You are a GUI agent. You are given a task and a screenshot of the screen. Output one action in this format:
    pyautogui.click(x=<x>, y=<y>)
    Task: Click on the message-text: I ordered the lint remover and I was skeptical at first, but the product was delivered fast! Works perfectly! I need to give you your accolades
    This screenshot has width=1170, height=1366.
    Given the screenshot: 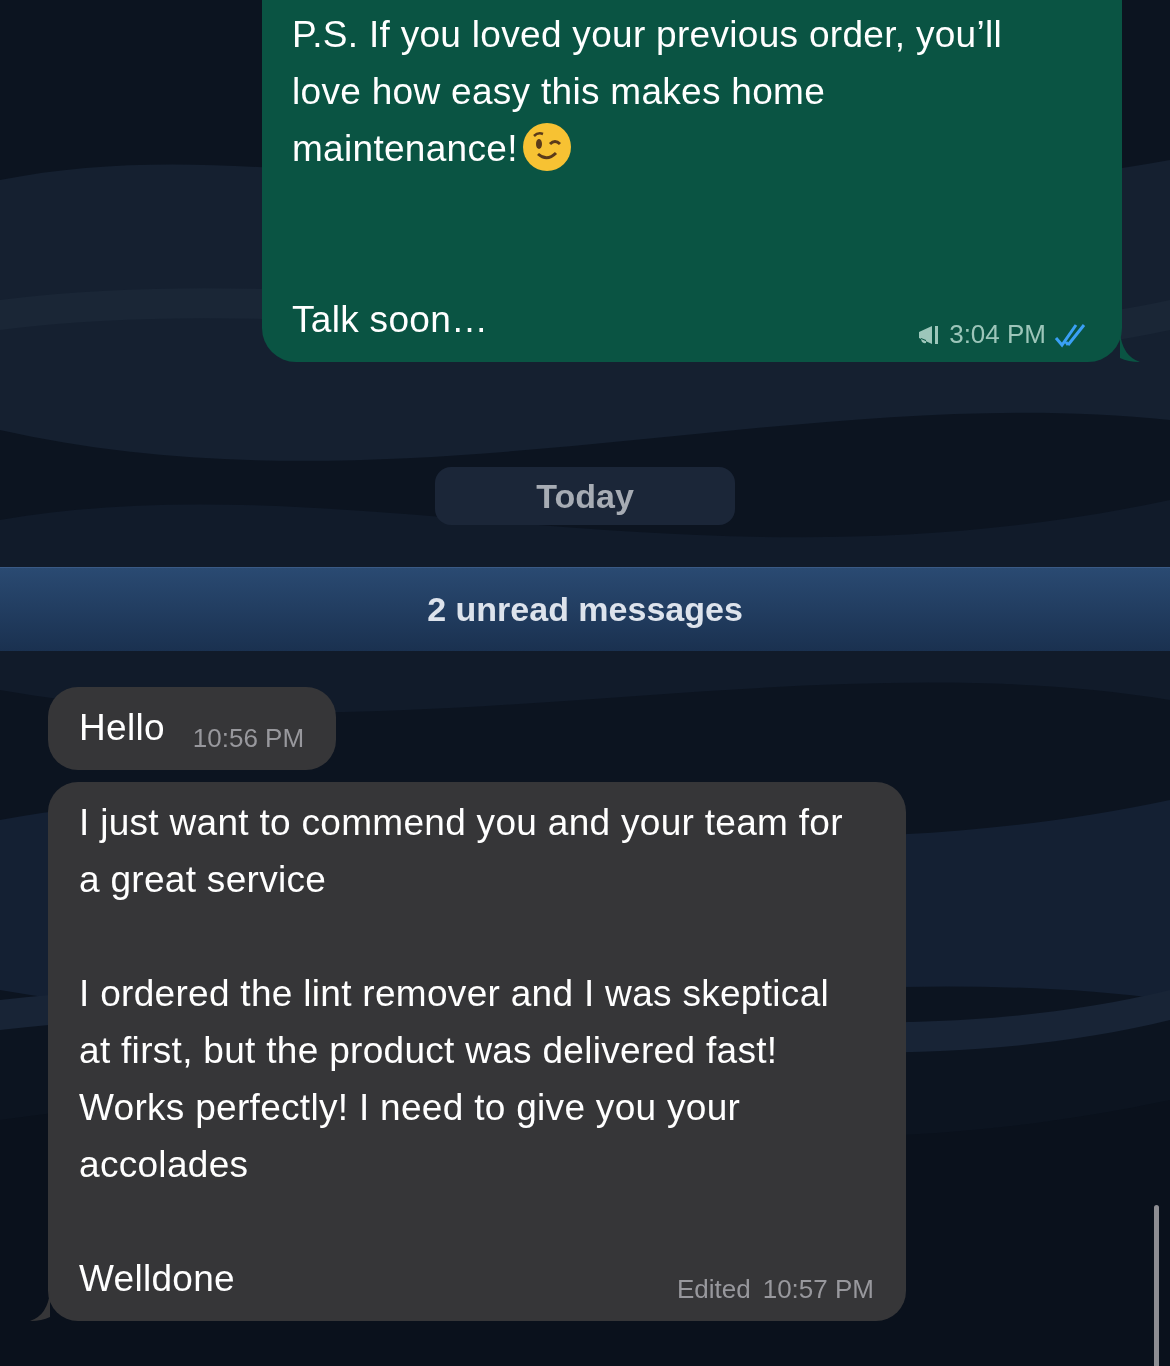 What is the action you would take?
    pyautogui.click(x=454, y=1079)
    